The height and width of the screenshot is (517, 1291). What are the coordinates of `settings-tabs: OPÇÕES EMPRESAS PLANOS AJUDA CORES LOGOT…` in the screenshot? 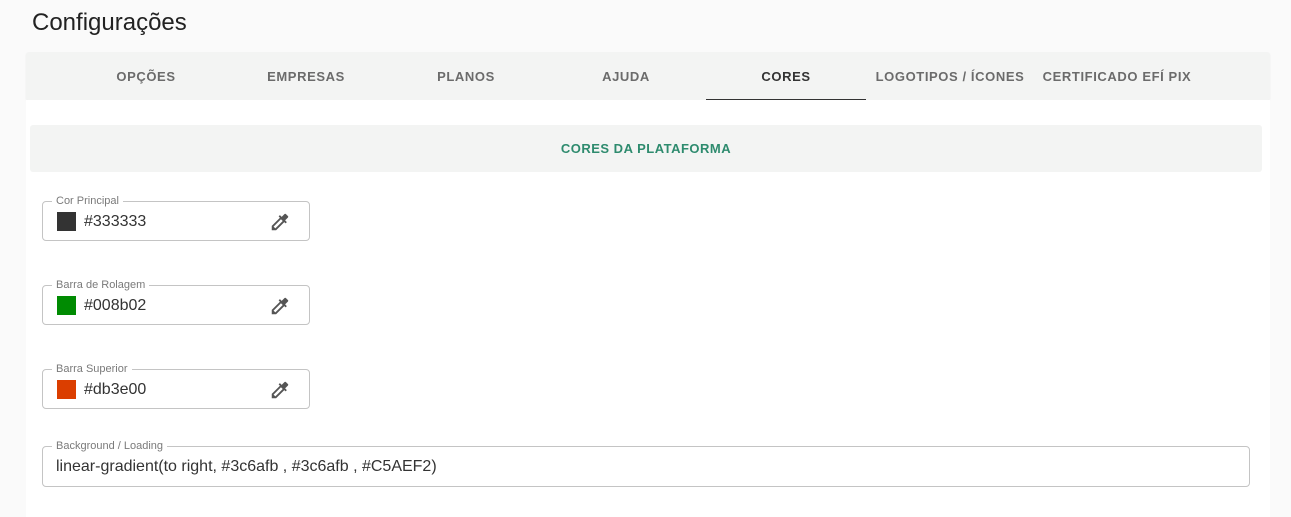 It's located at (648, 76).